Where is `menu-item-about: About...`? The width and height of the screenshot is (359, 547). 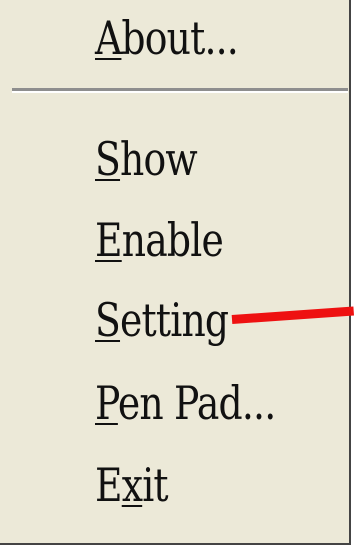 menu-item-about: About... is located at coordinates (167, 38).